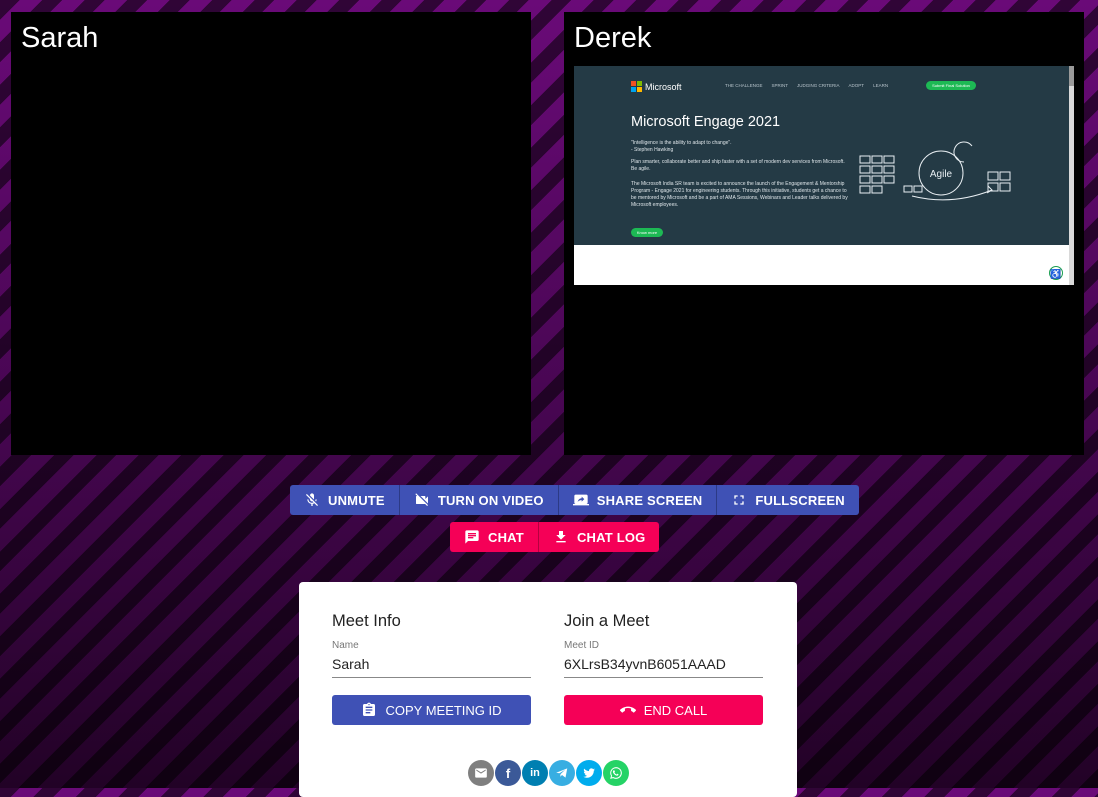 Image resolution: width=1098 pixels, height=797 pixels. I want to click on name-input: Sarah, so click(431, 667).